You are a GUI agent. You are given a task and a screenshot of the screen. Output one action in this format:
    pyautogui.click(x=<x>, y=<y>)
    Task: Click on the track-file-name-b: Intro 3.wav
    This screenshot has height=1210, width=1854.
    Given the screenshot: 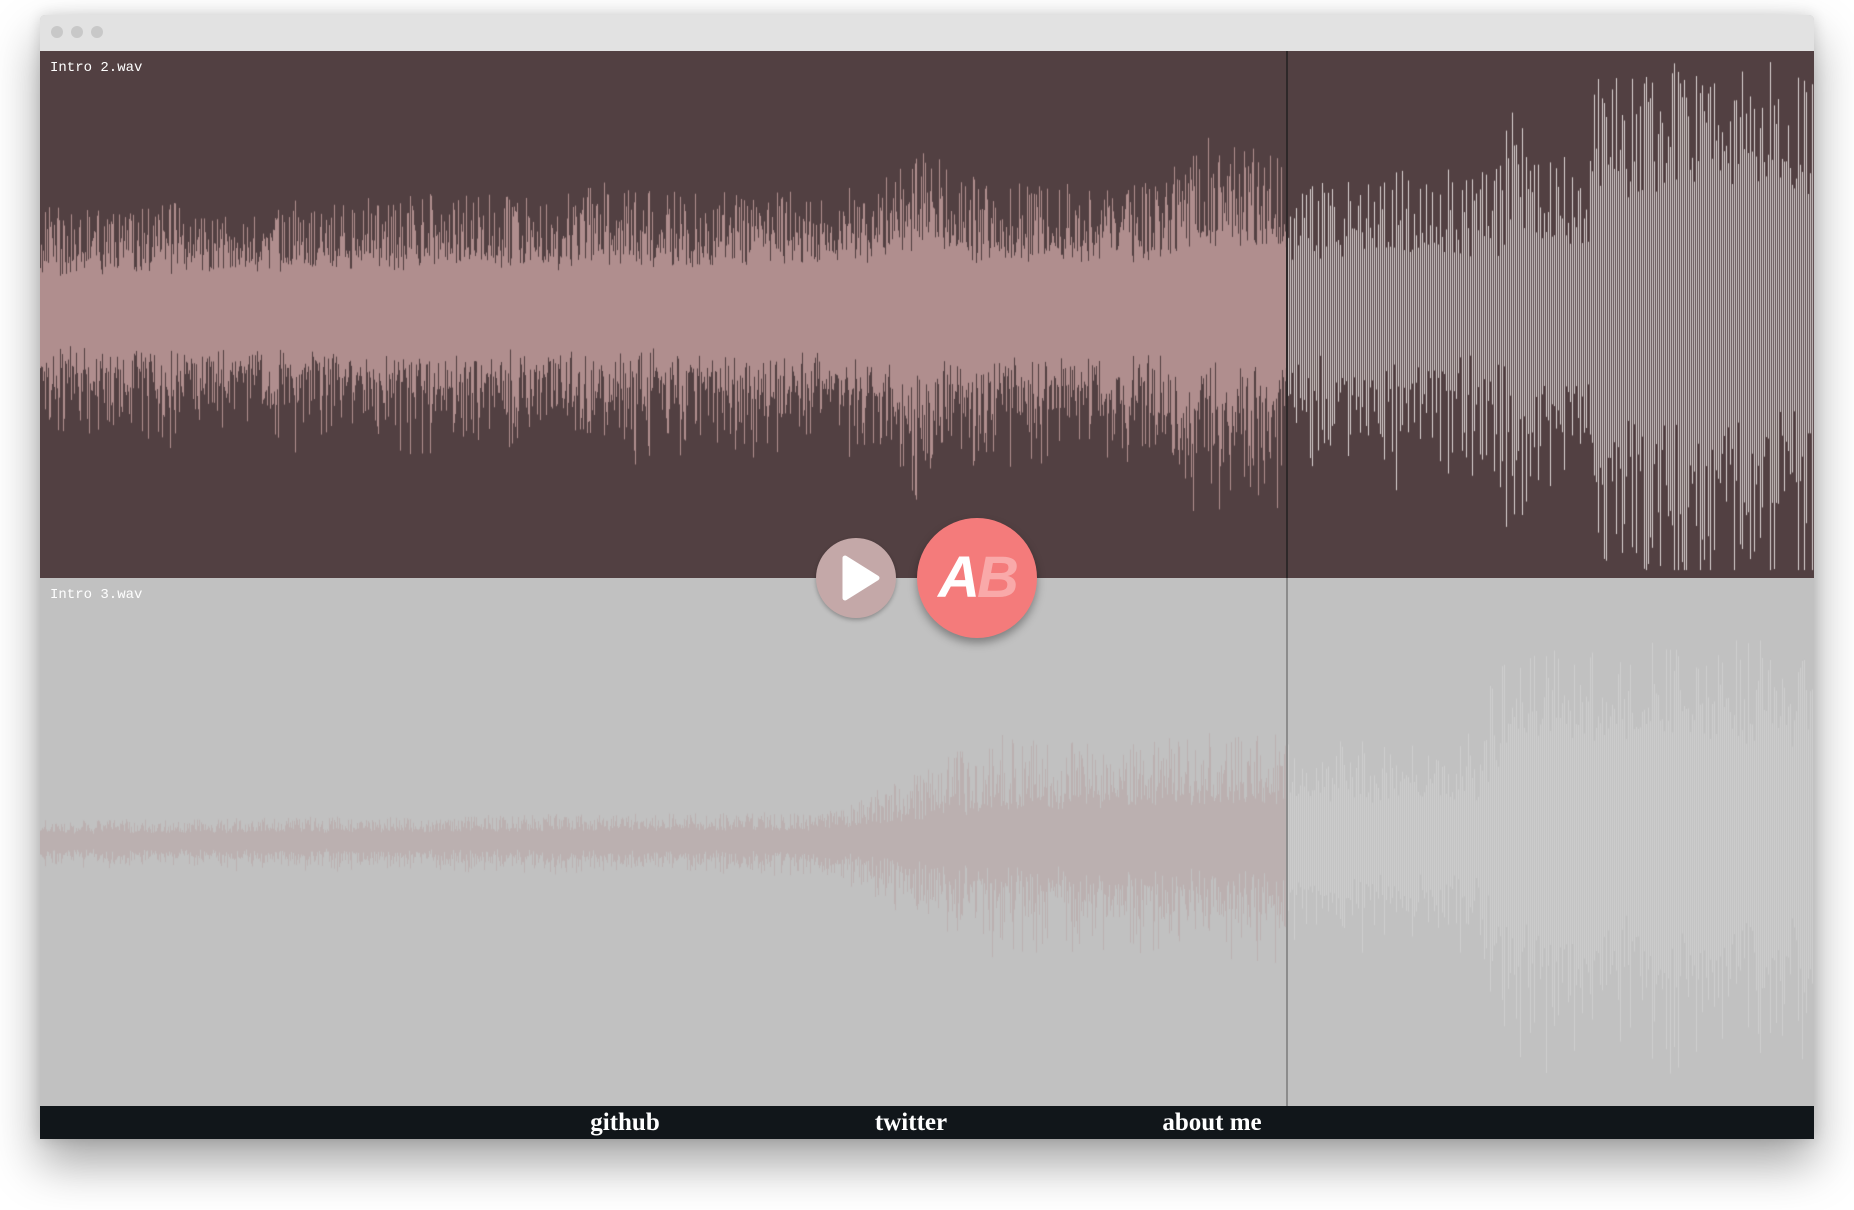 What is the action you would take?
    pyautogui.click(x=96, y=595)
    